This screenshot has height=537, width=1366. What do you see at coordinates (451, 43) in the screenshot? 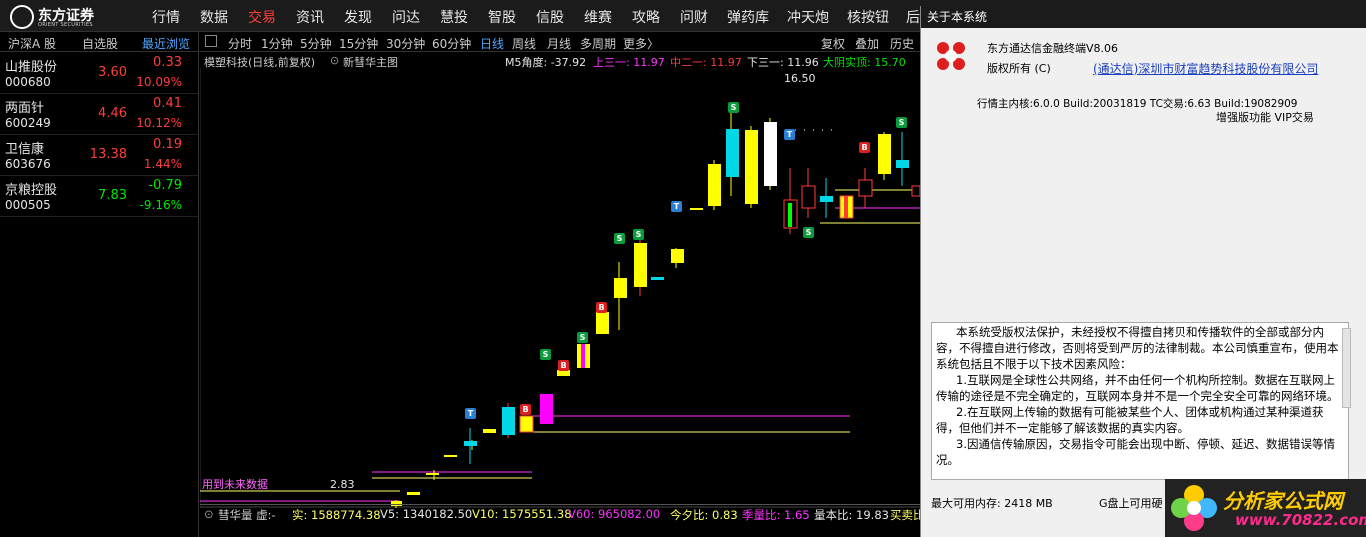
I see `period-60min: 60分钟` at bounding box center [451, 43].